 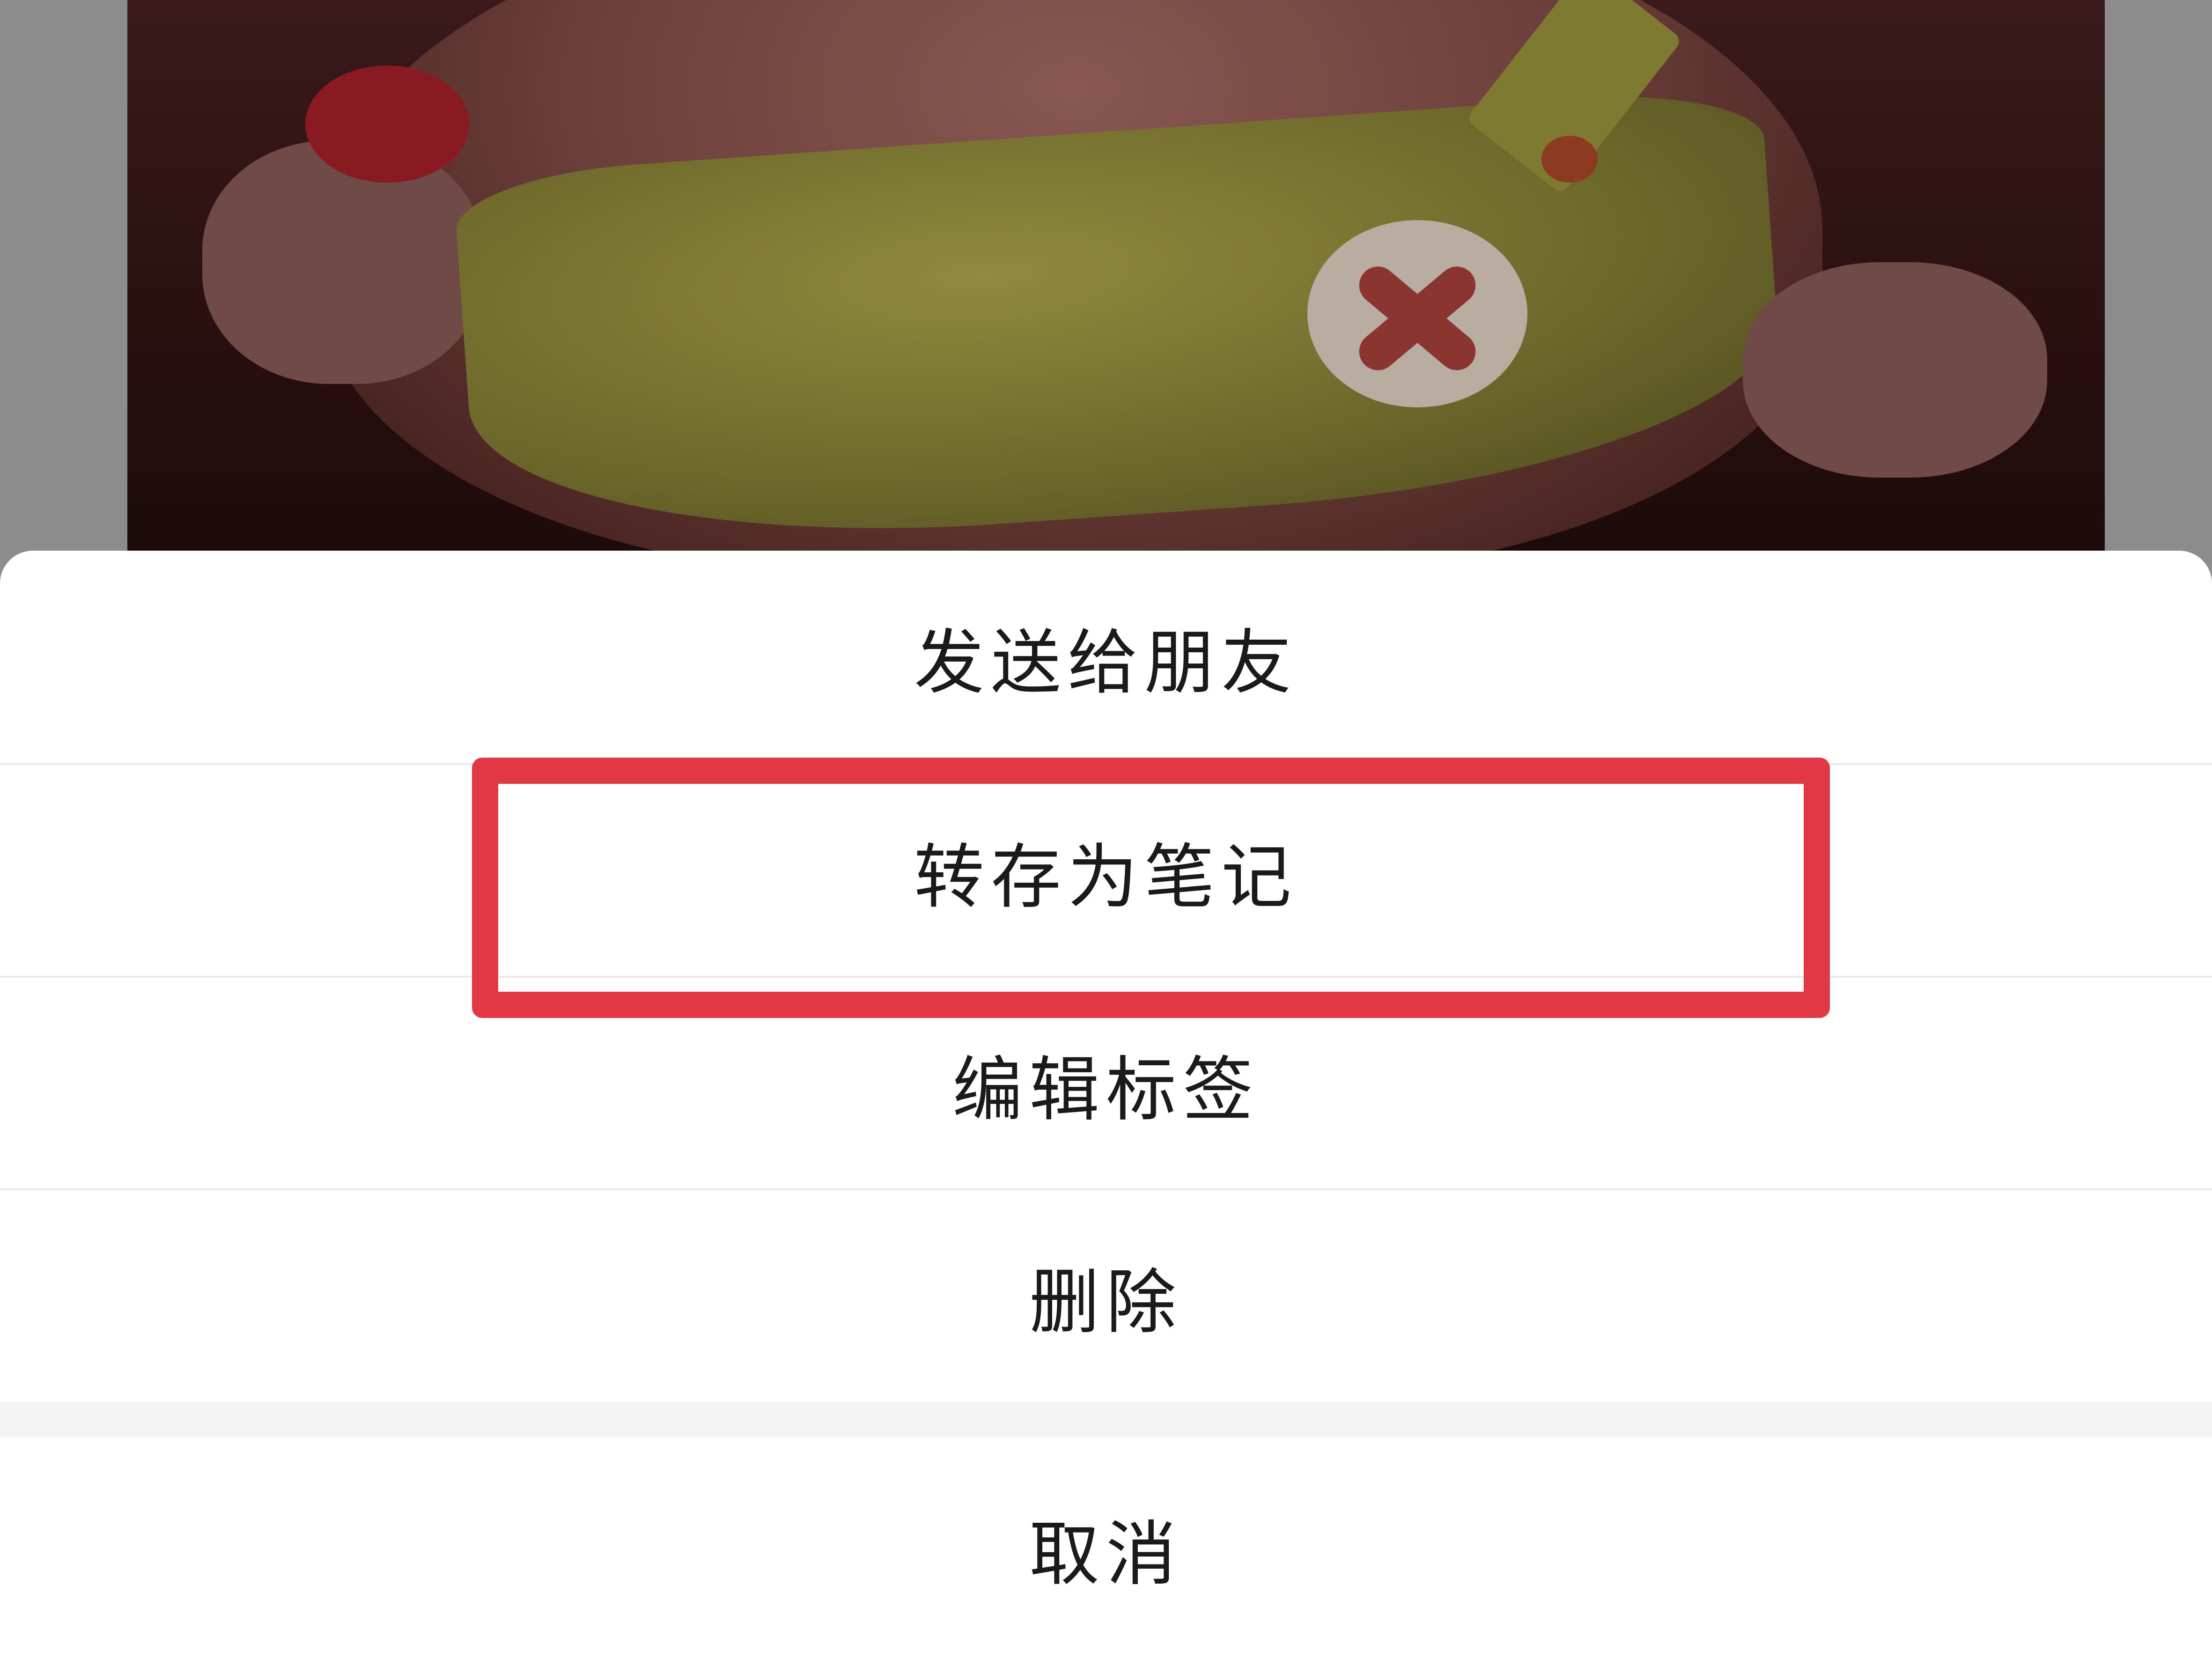 What do you see at coordinates (1106, 871) in the screenshot?
I see `save-as-note-button: 转存为笔记` at bounding box center [1106, 871].